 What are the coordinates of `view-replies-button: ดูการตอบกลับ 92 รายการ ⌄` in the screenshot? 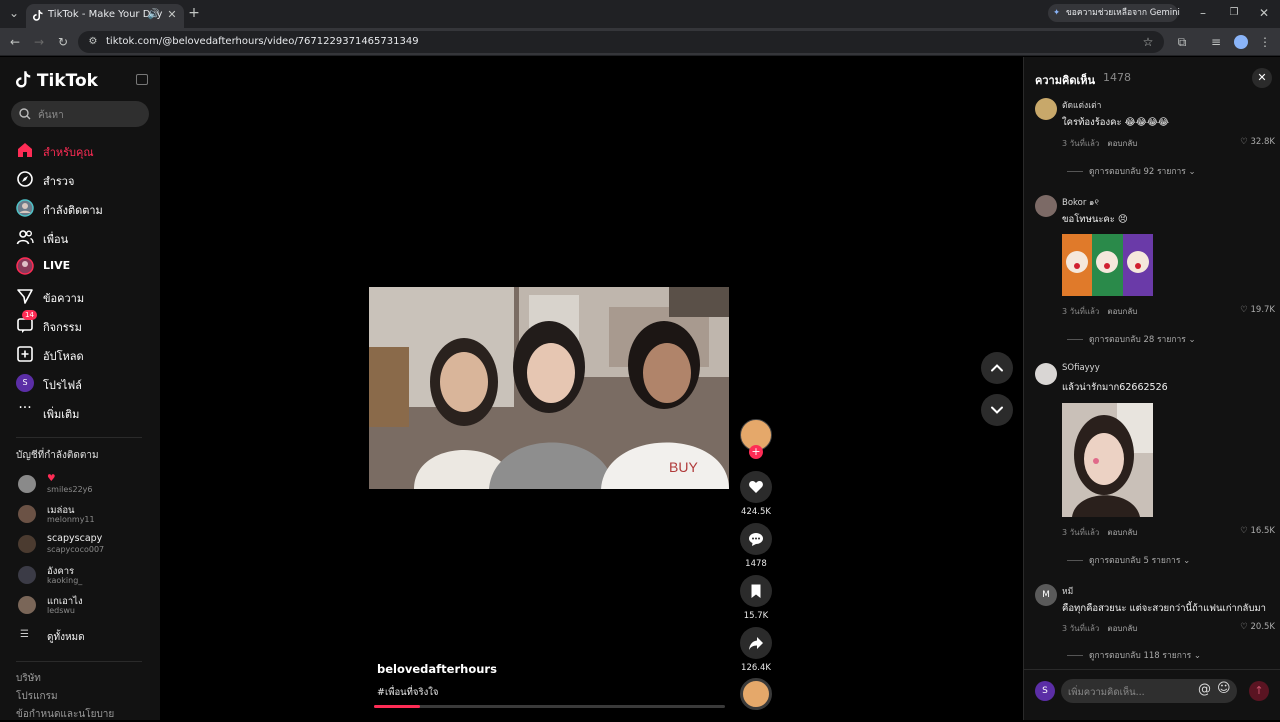 It's located at (1131, 171).